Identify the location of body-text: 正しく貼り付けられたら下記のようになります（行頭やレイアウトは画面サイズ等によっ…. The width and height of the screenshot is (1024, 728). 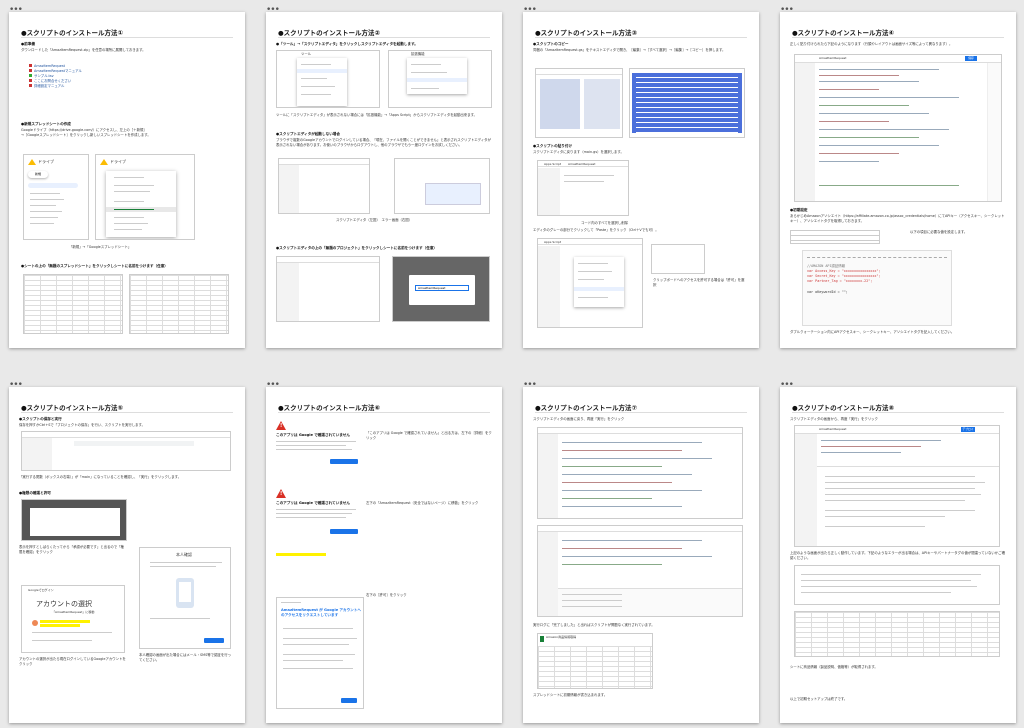
(871, 44).